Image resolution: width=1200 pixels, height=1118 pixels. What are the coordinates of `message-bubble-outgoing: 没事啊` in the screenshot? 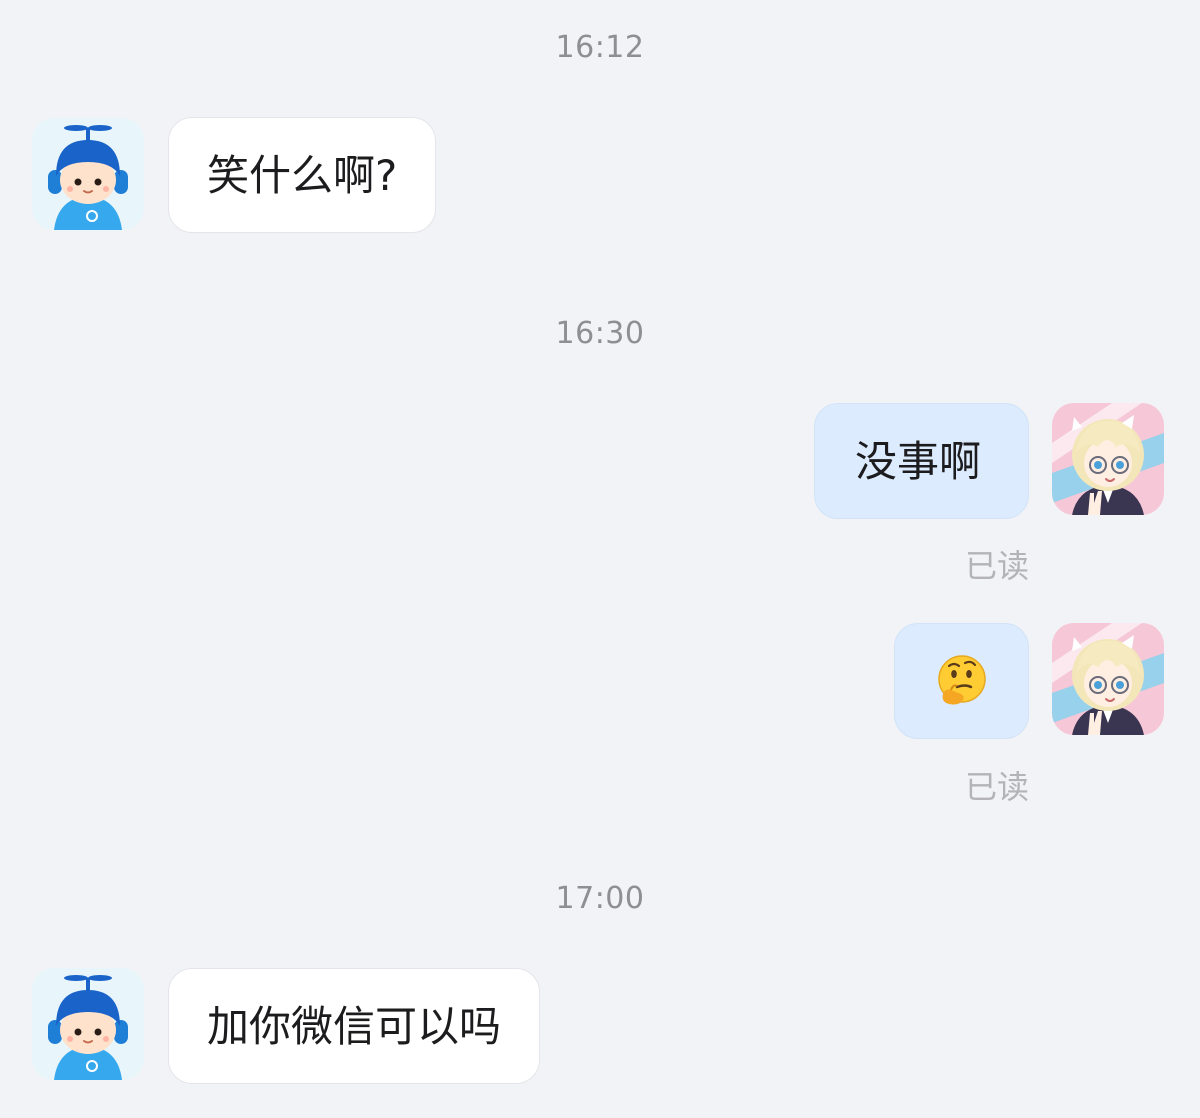 It's located at (921, 461).